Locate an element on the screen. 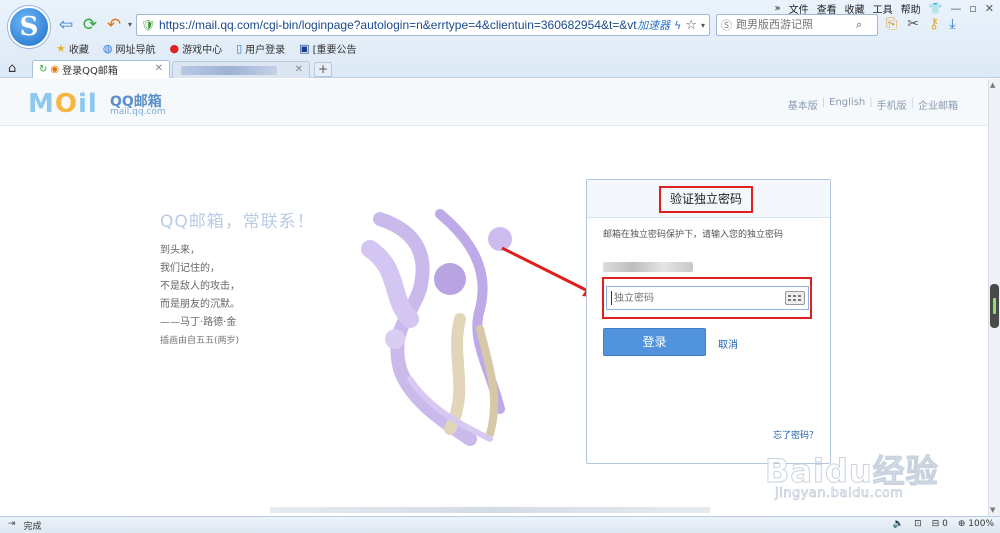  zoom-icon: ⊕ is located at coordinates (961, 524).